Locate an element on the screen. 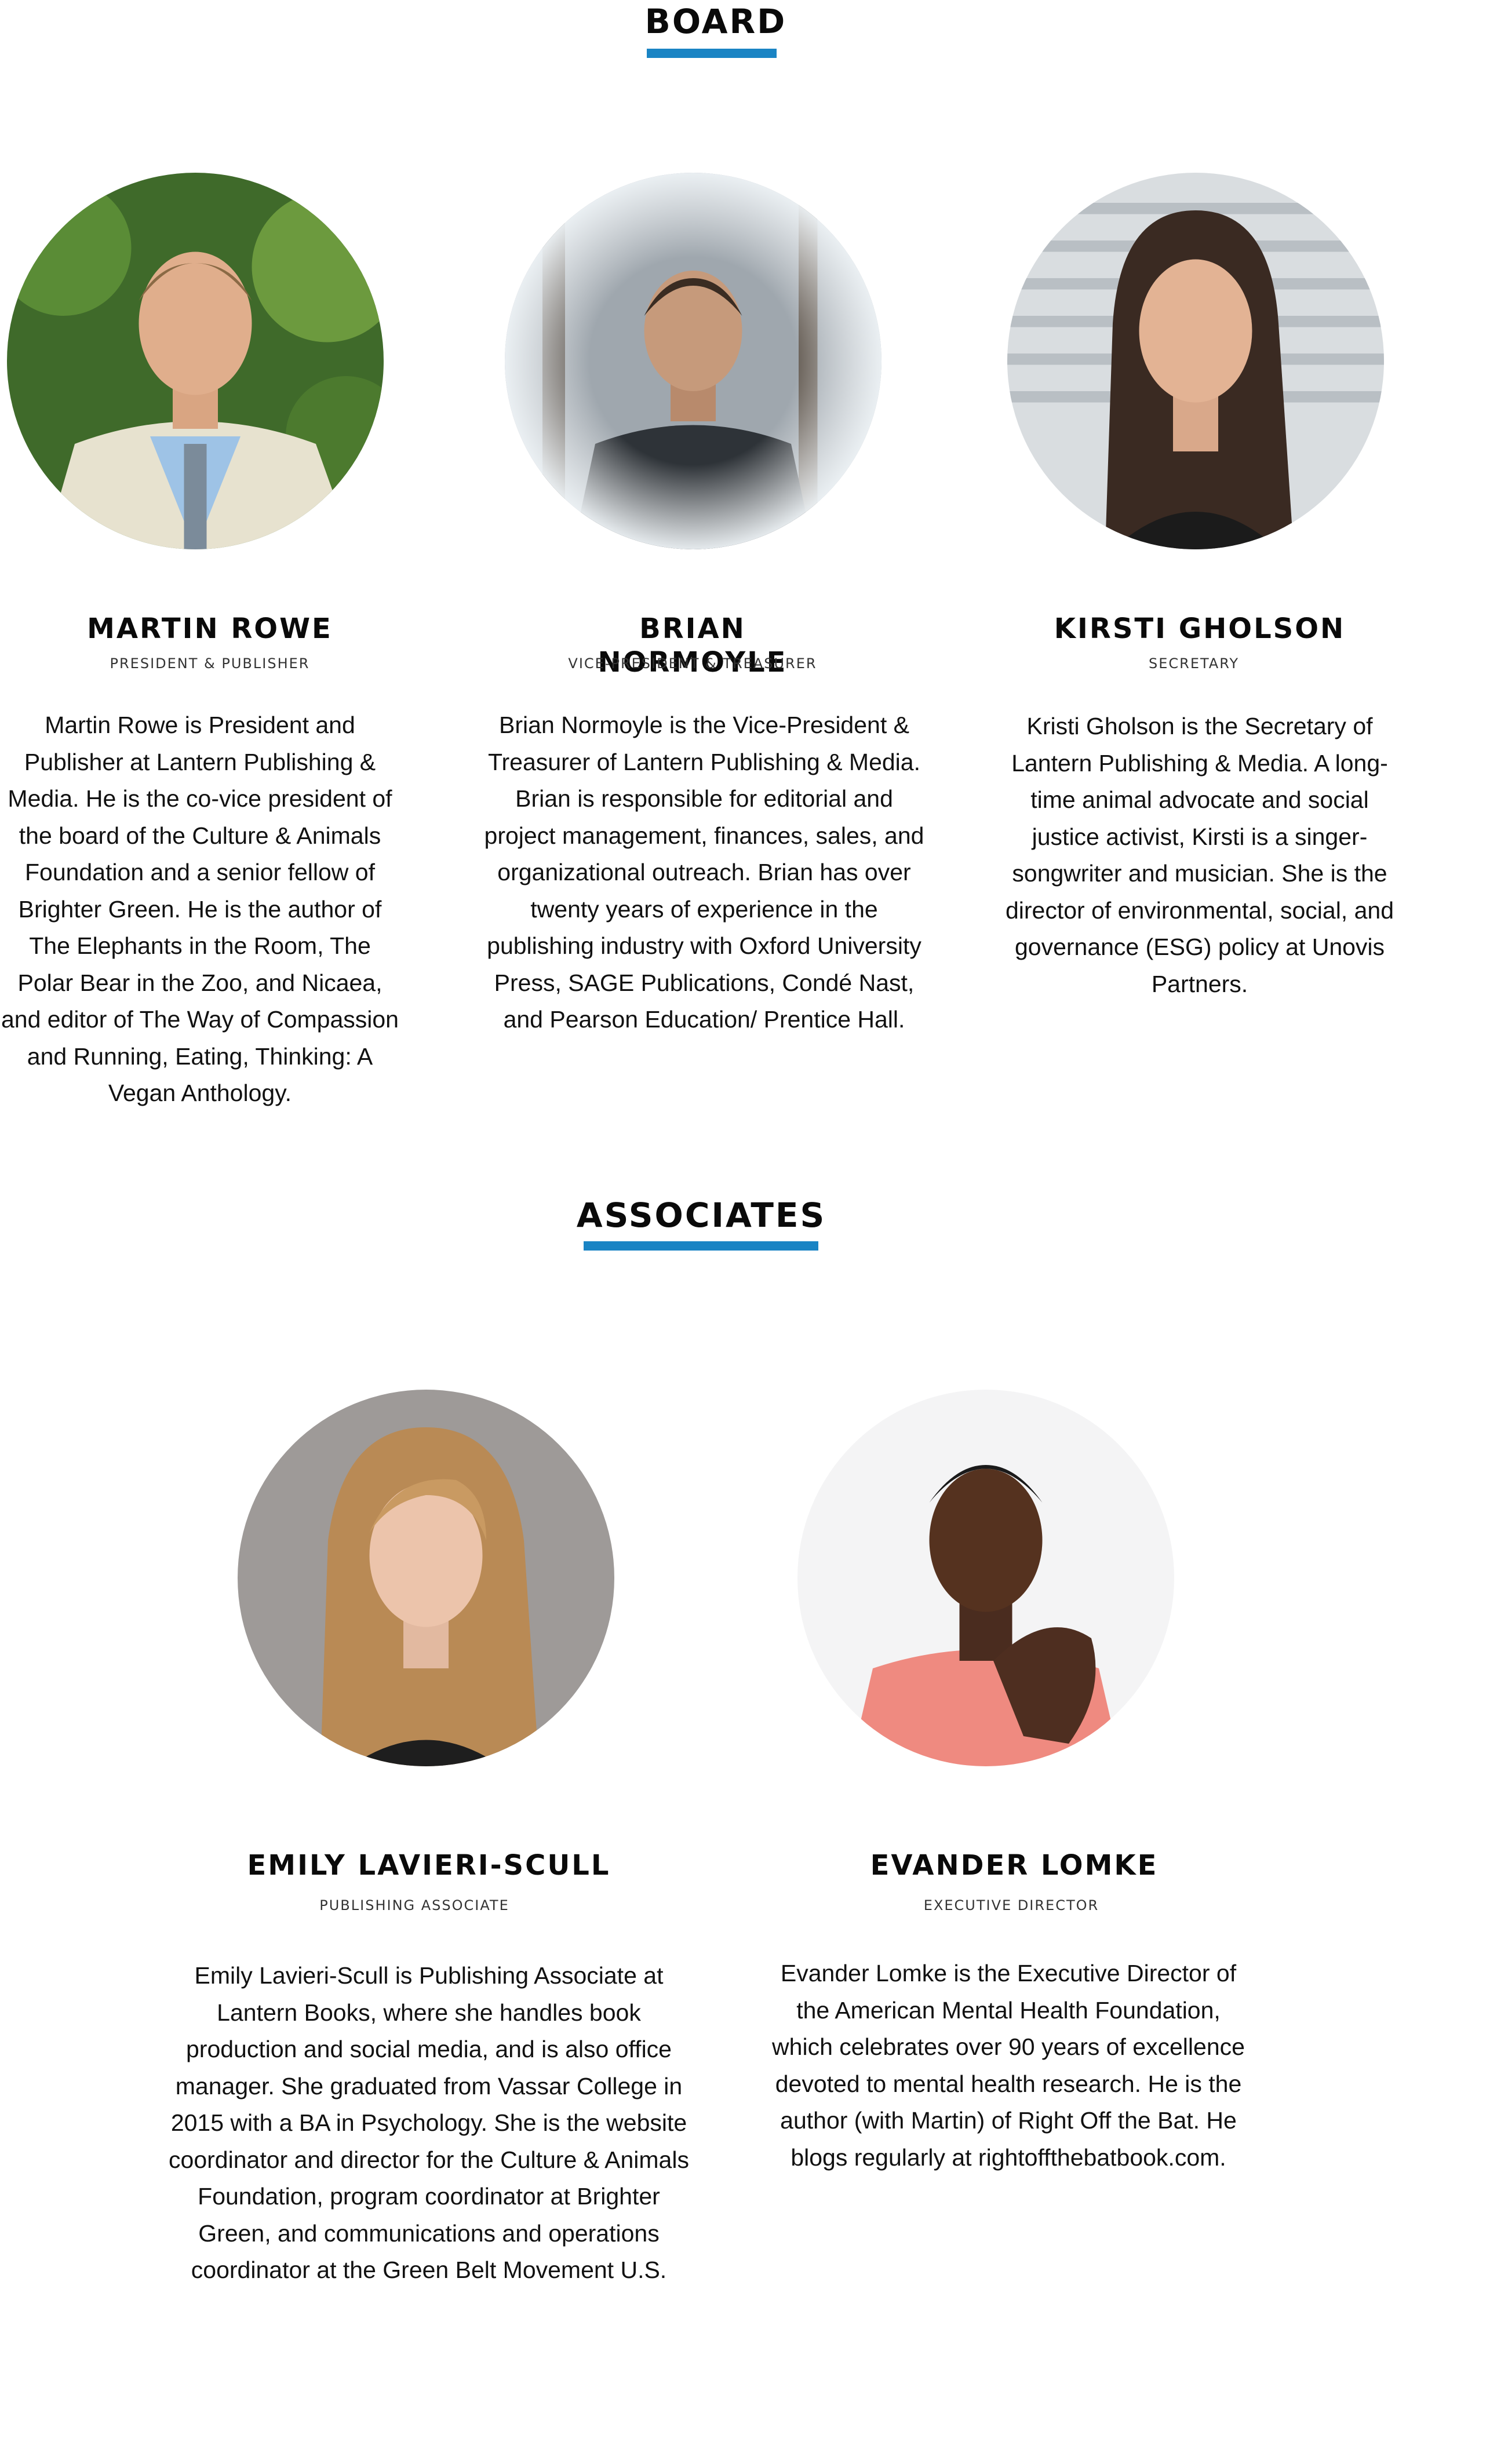  martin-rowe-role: PRESIDENT & PUBLISHER is located at coordinates (210, 663).